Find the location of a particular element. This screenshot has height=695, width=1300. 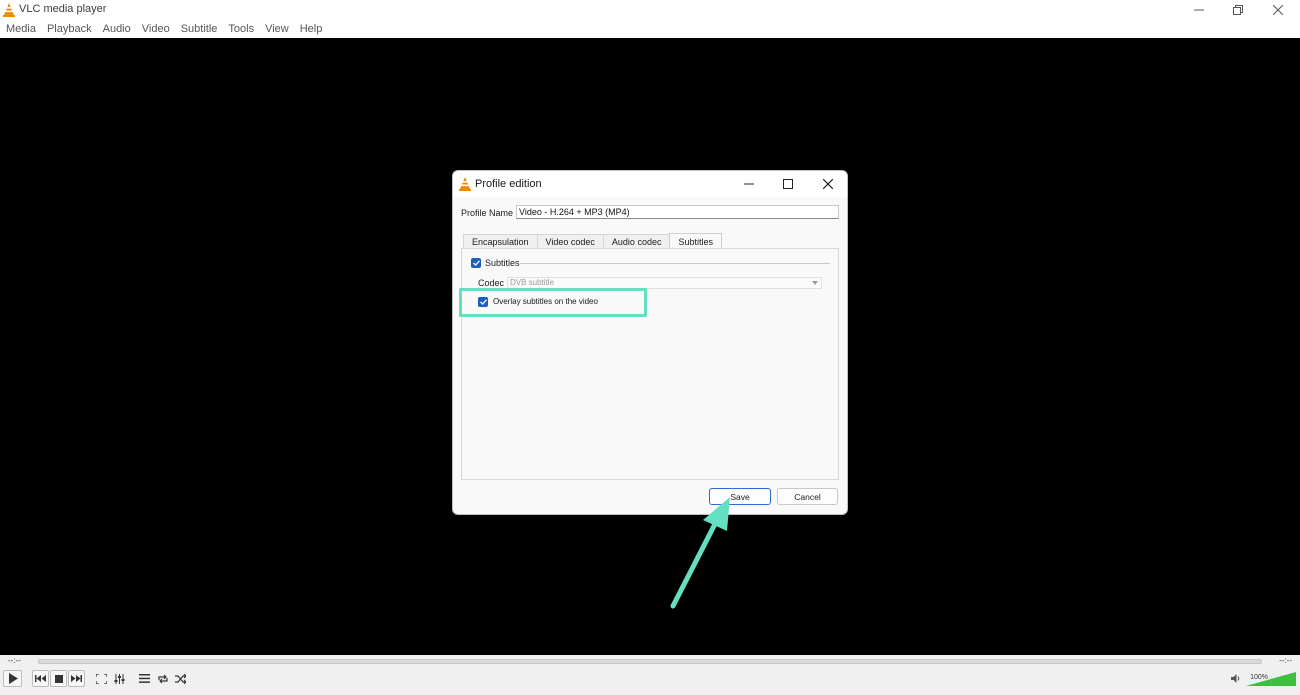

menu-tools: Tools is located at coordinates (241, 29).